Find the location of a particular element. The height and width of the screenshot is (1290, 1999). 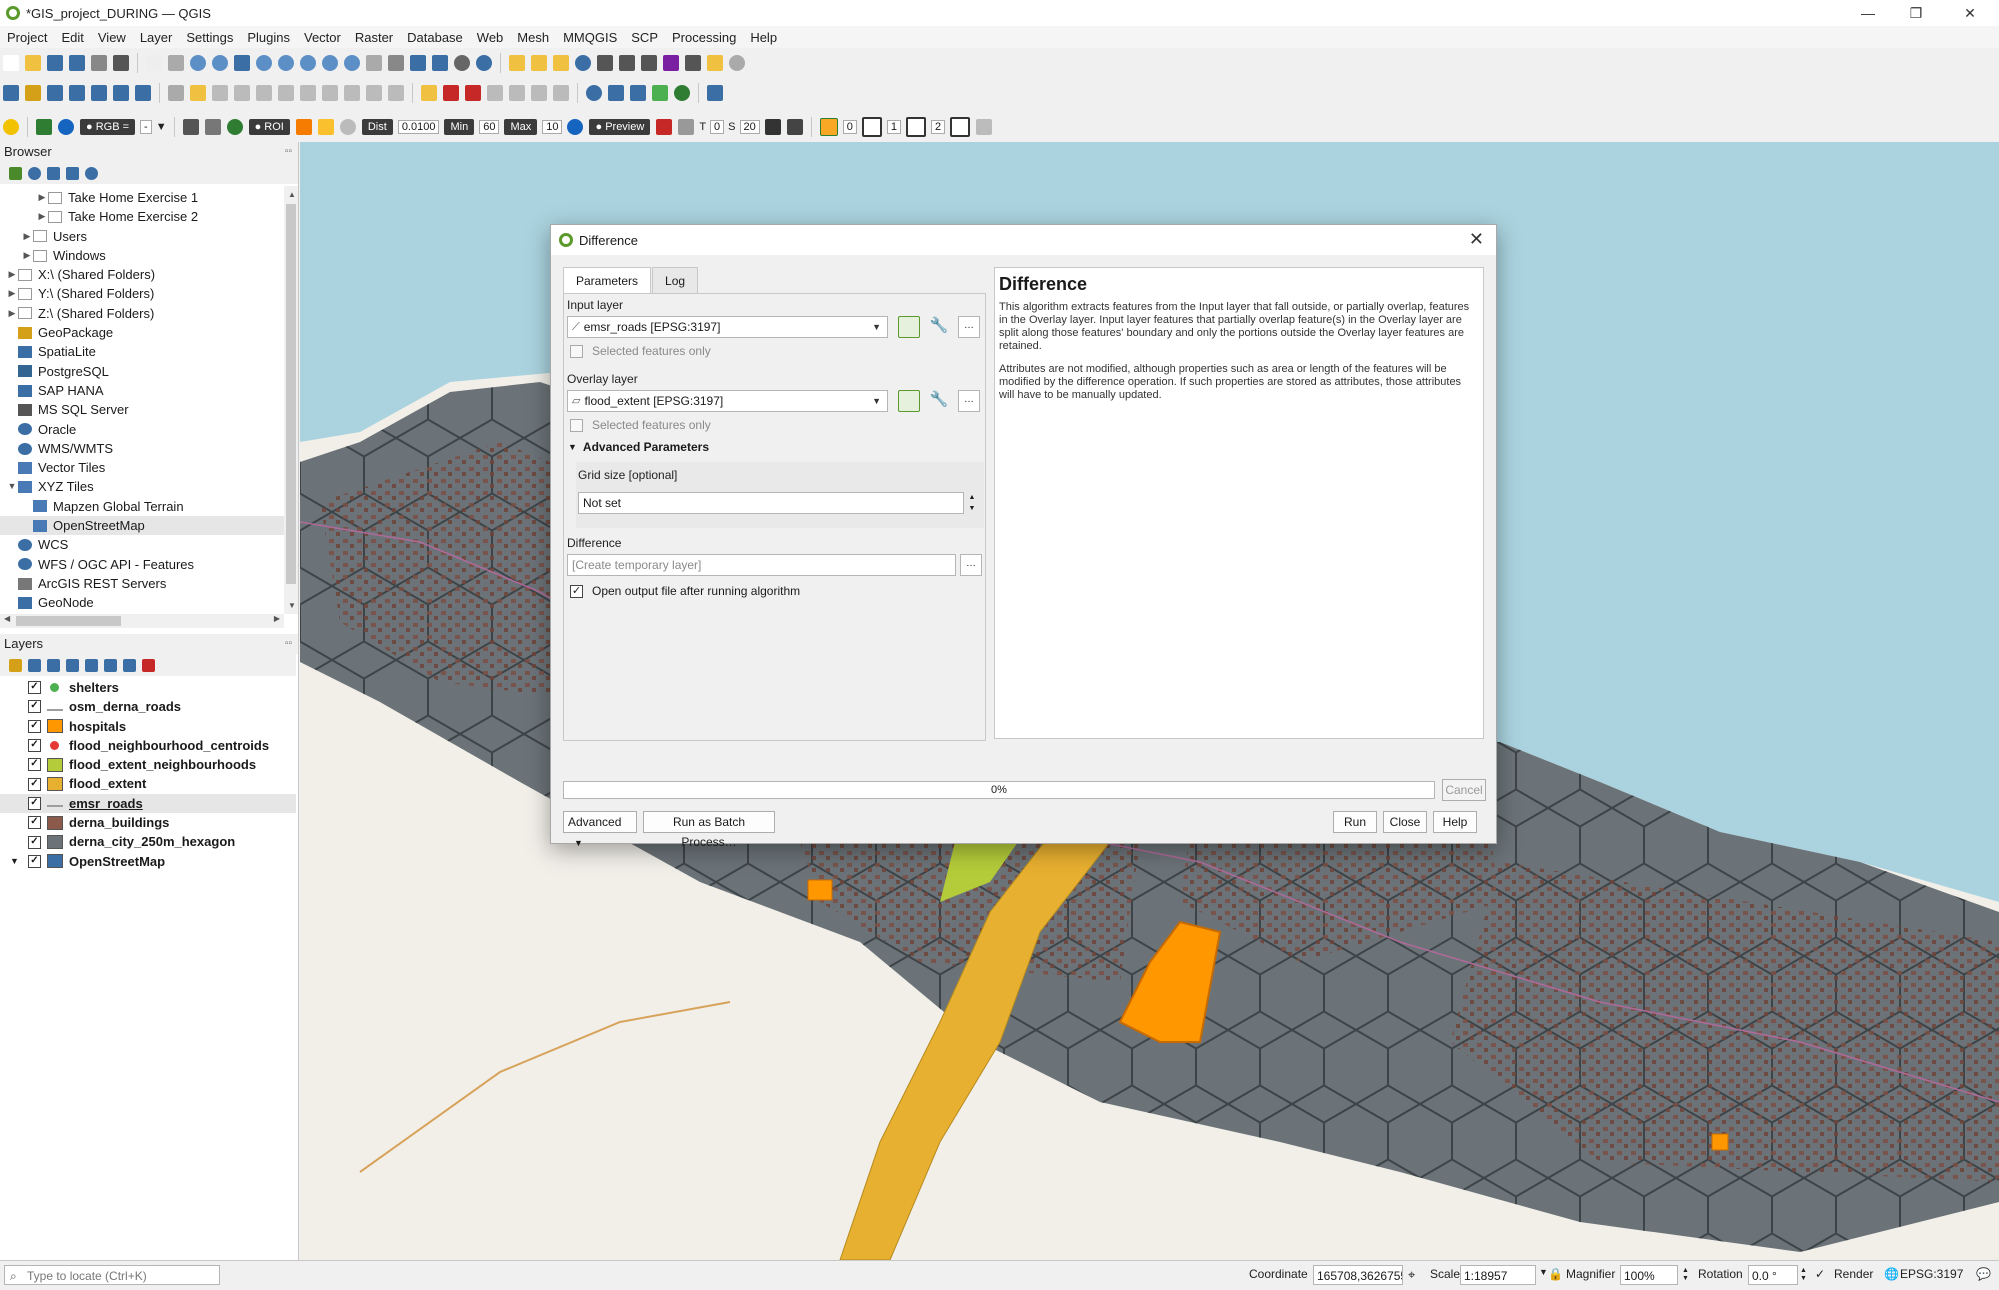

spin-b: 1 is located at coordinates (894, 127).